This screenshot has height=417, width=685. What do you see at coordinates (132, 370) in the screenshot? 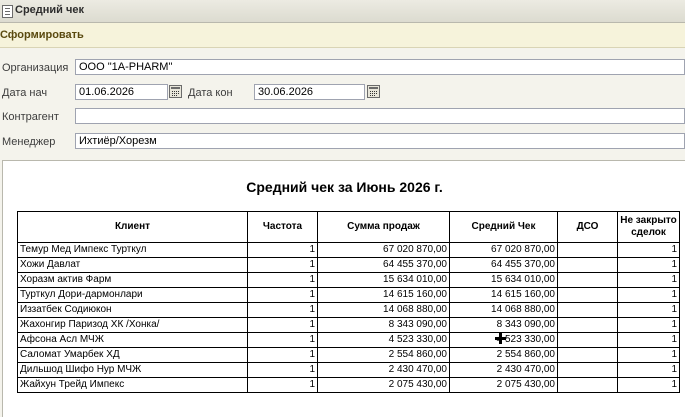
I see `client-cell: Дильшод Шифо Нур МЧЖ` at bounding box center [132, 370].